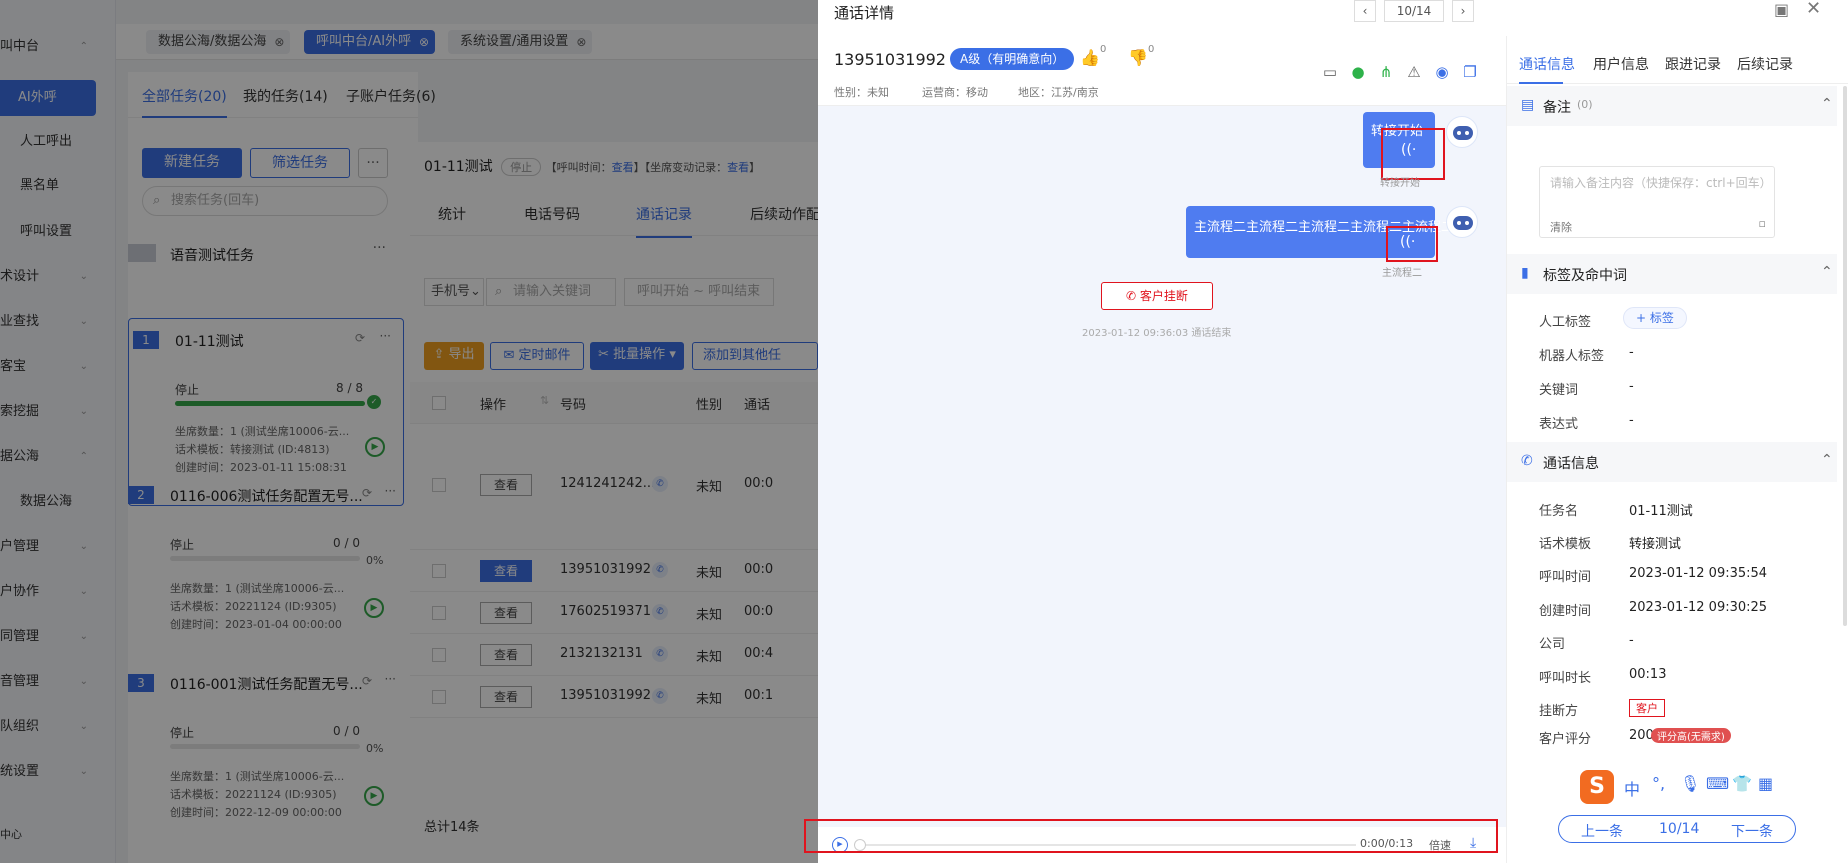 This screenshot has height=863, width=1848. Describe the element at coordinates (1365, 11) in the screenshot. I see `prev-arrow-icon: ‹` at that location.